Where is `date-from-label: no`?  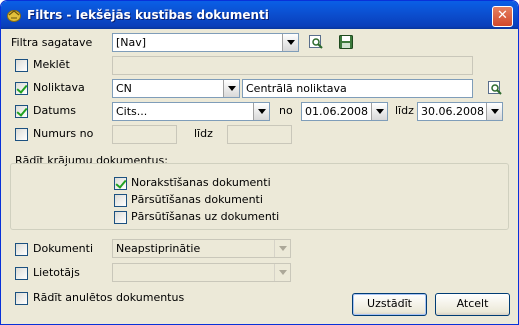
date-from-label: no is located at coordinates (286, 110).